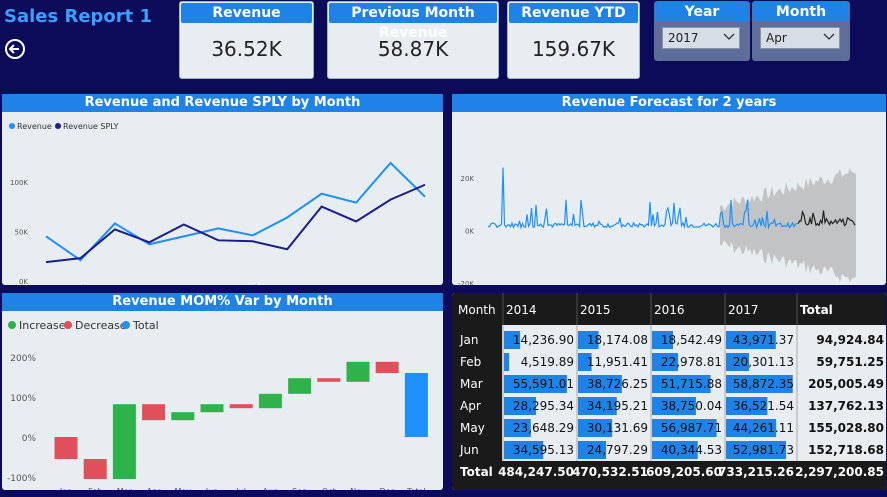 The width and height of the screenshot is (887, 497). Describe the element at coordinates (691, 340) in the screenshot. I see `table-cell: 18,542.49` at that location.